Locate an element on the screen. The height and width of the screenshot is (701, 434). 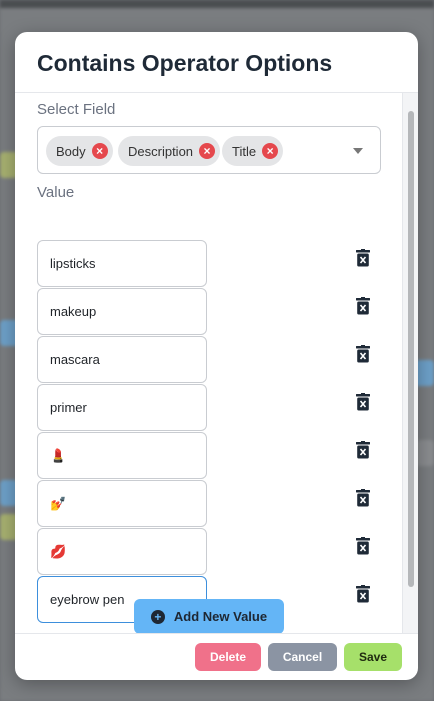
value-row: makeup is located at coordinates (207, 311).